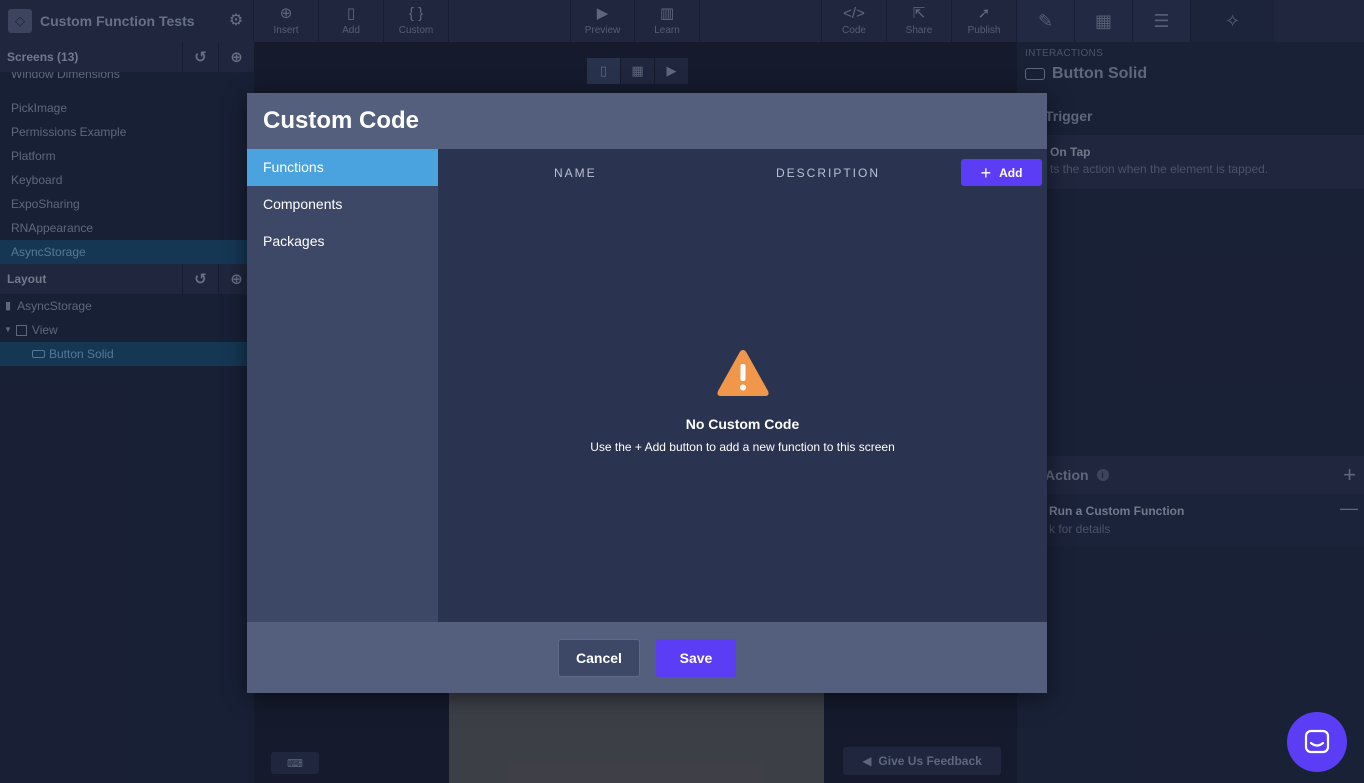 The image size is (1364, 783). What do you see at coordinates (575, 173) in the screenshot?
I see `column-header-name: NAME` at bounding box center [575, 173].